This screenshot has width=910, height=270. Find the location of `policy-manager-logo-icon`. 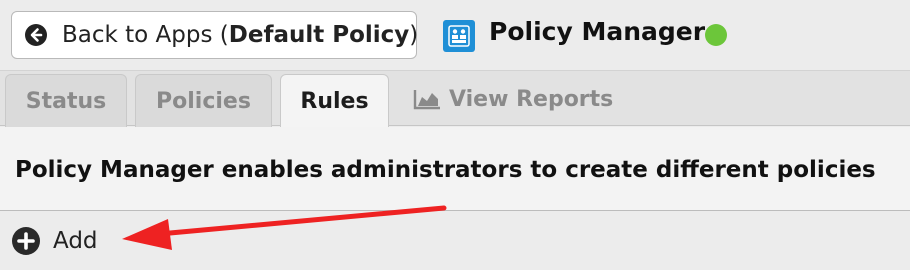

policy-manager-logo-icon is located at coordinates (459, 36).